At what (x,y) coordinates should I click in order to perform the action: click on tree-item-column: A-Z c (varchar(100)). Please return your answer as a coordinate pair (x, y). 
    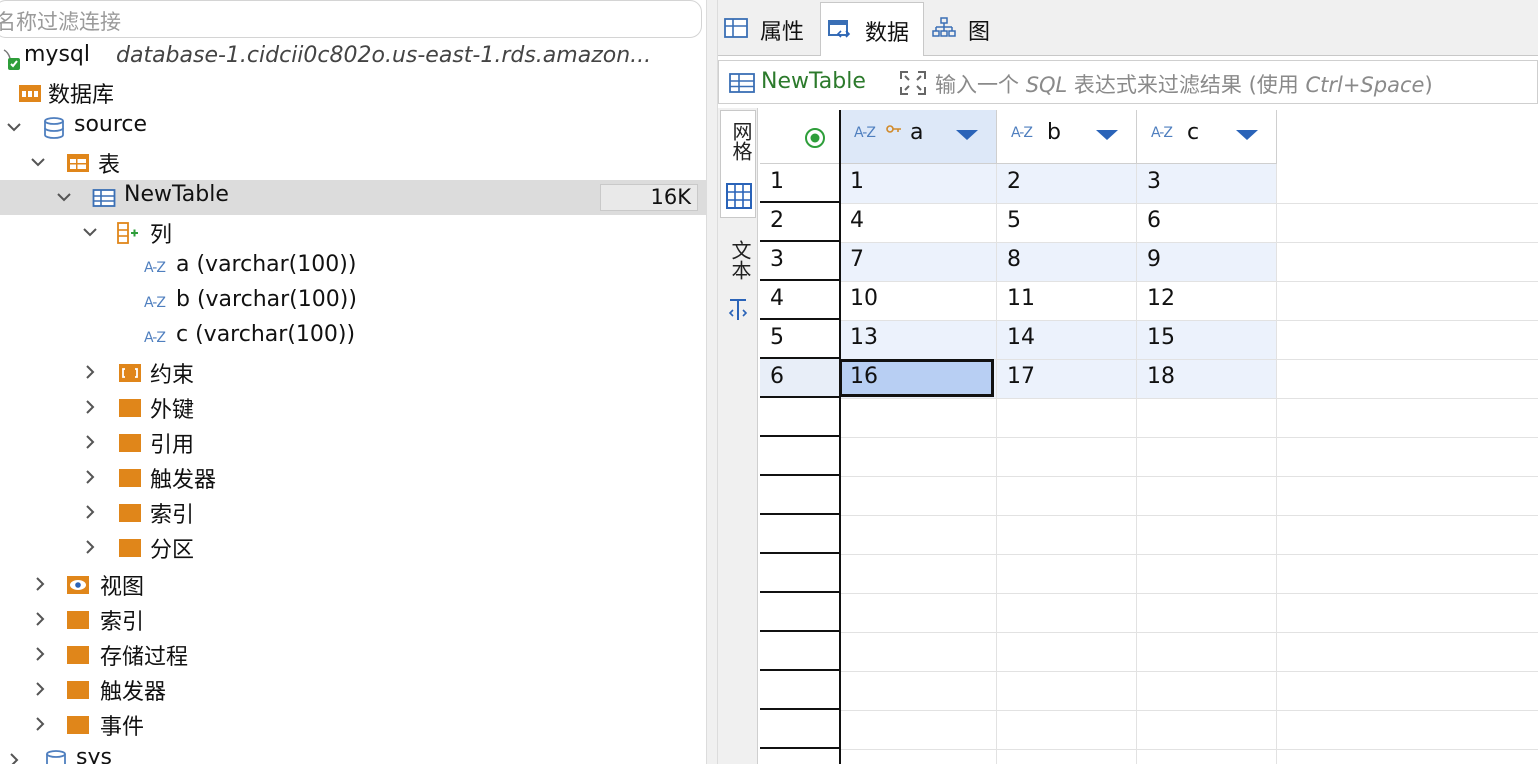
    Looking at the image, I should click on (353, 337).